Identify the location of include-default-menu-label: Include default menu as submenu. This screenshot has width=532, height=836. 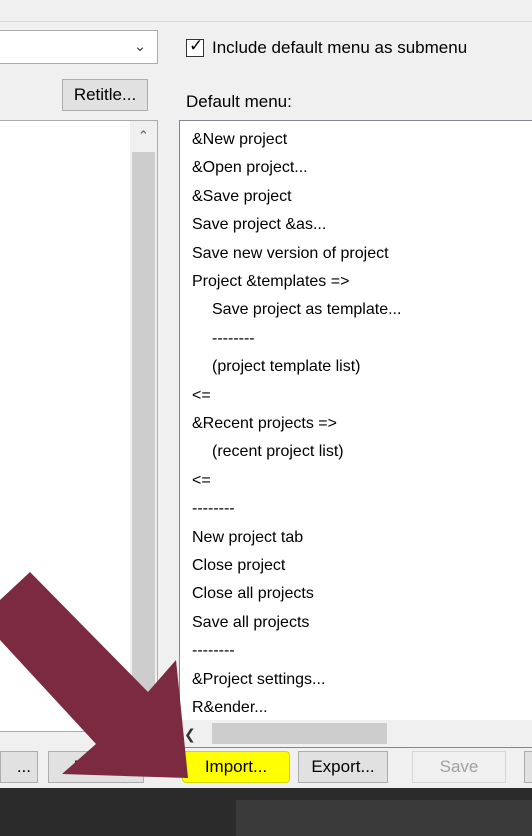
(340, 47).